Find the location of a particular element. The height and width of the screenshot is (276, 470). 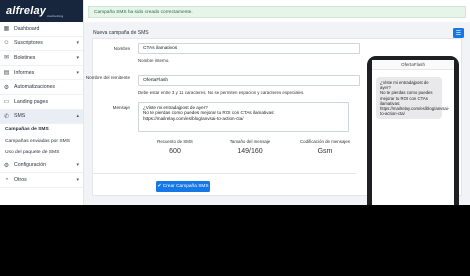

name-label: Nombre is located at coordinates (121, 48).